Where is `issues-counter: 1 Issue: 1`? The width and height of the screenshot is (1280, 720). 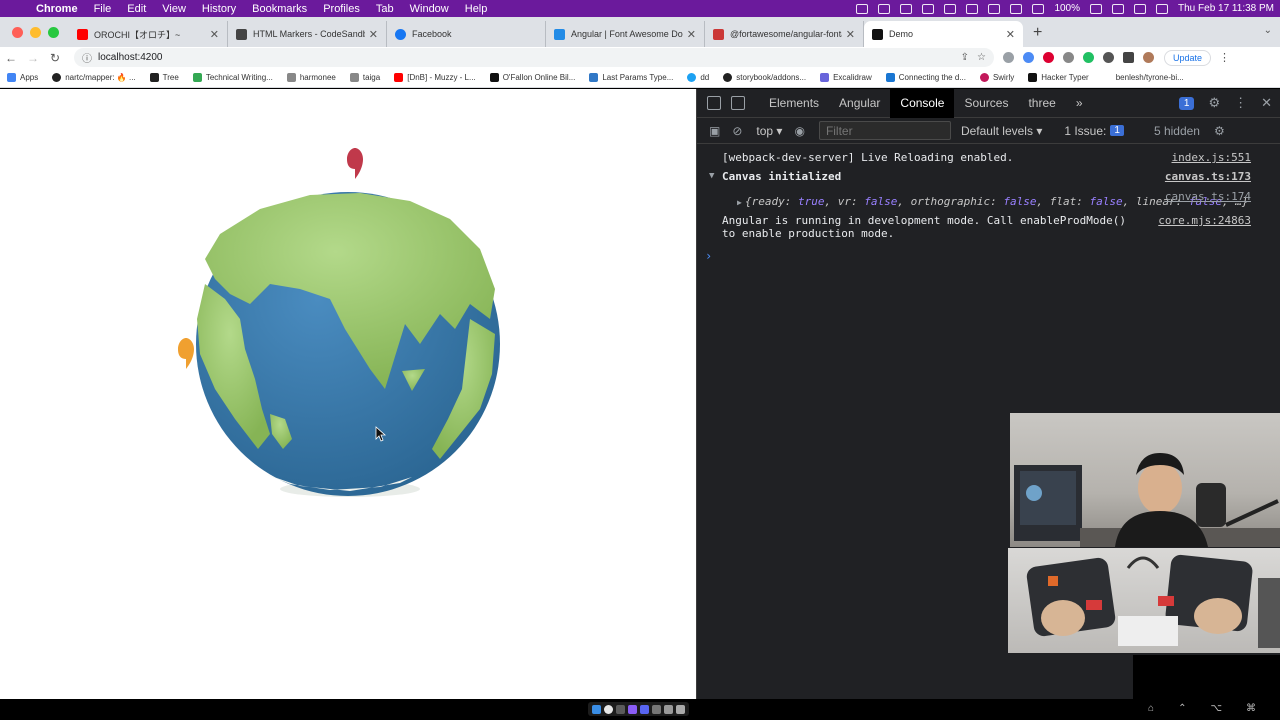 issues-counter: 1 Issue: 1 is located at coordinates (1094, 131).